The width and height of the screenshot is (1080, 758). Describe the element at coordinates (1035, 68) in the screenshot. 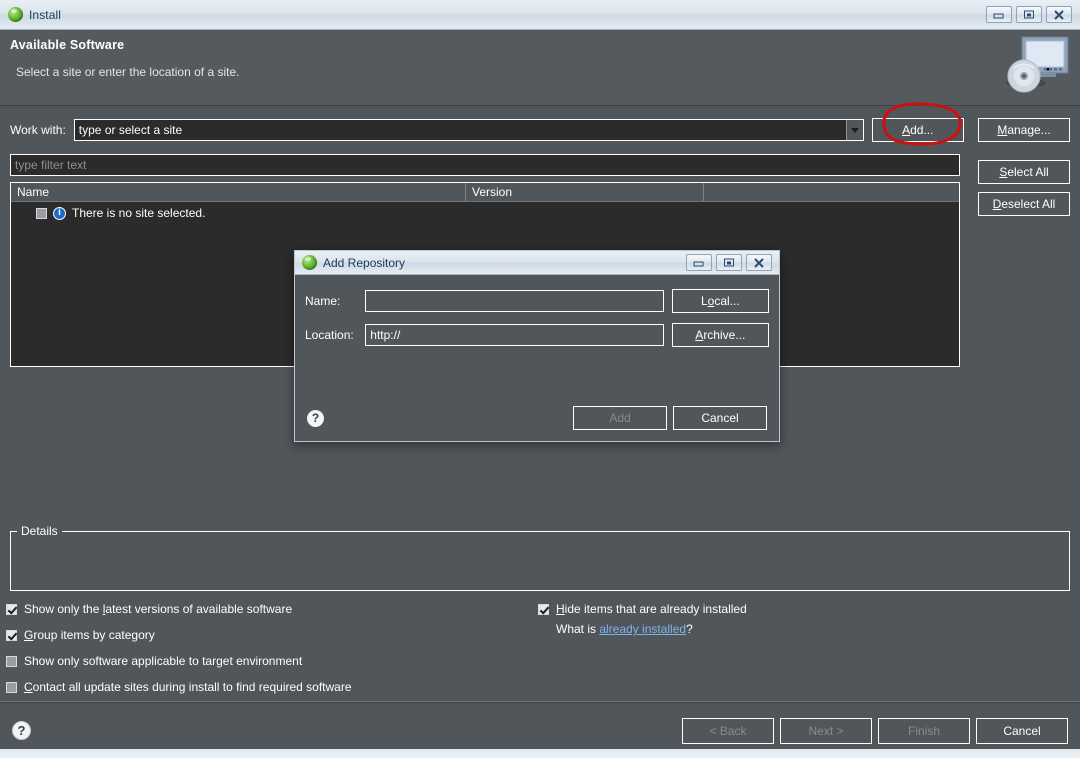

I see `monitor-disc-icon` at that location.